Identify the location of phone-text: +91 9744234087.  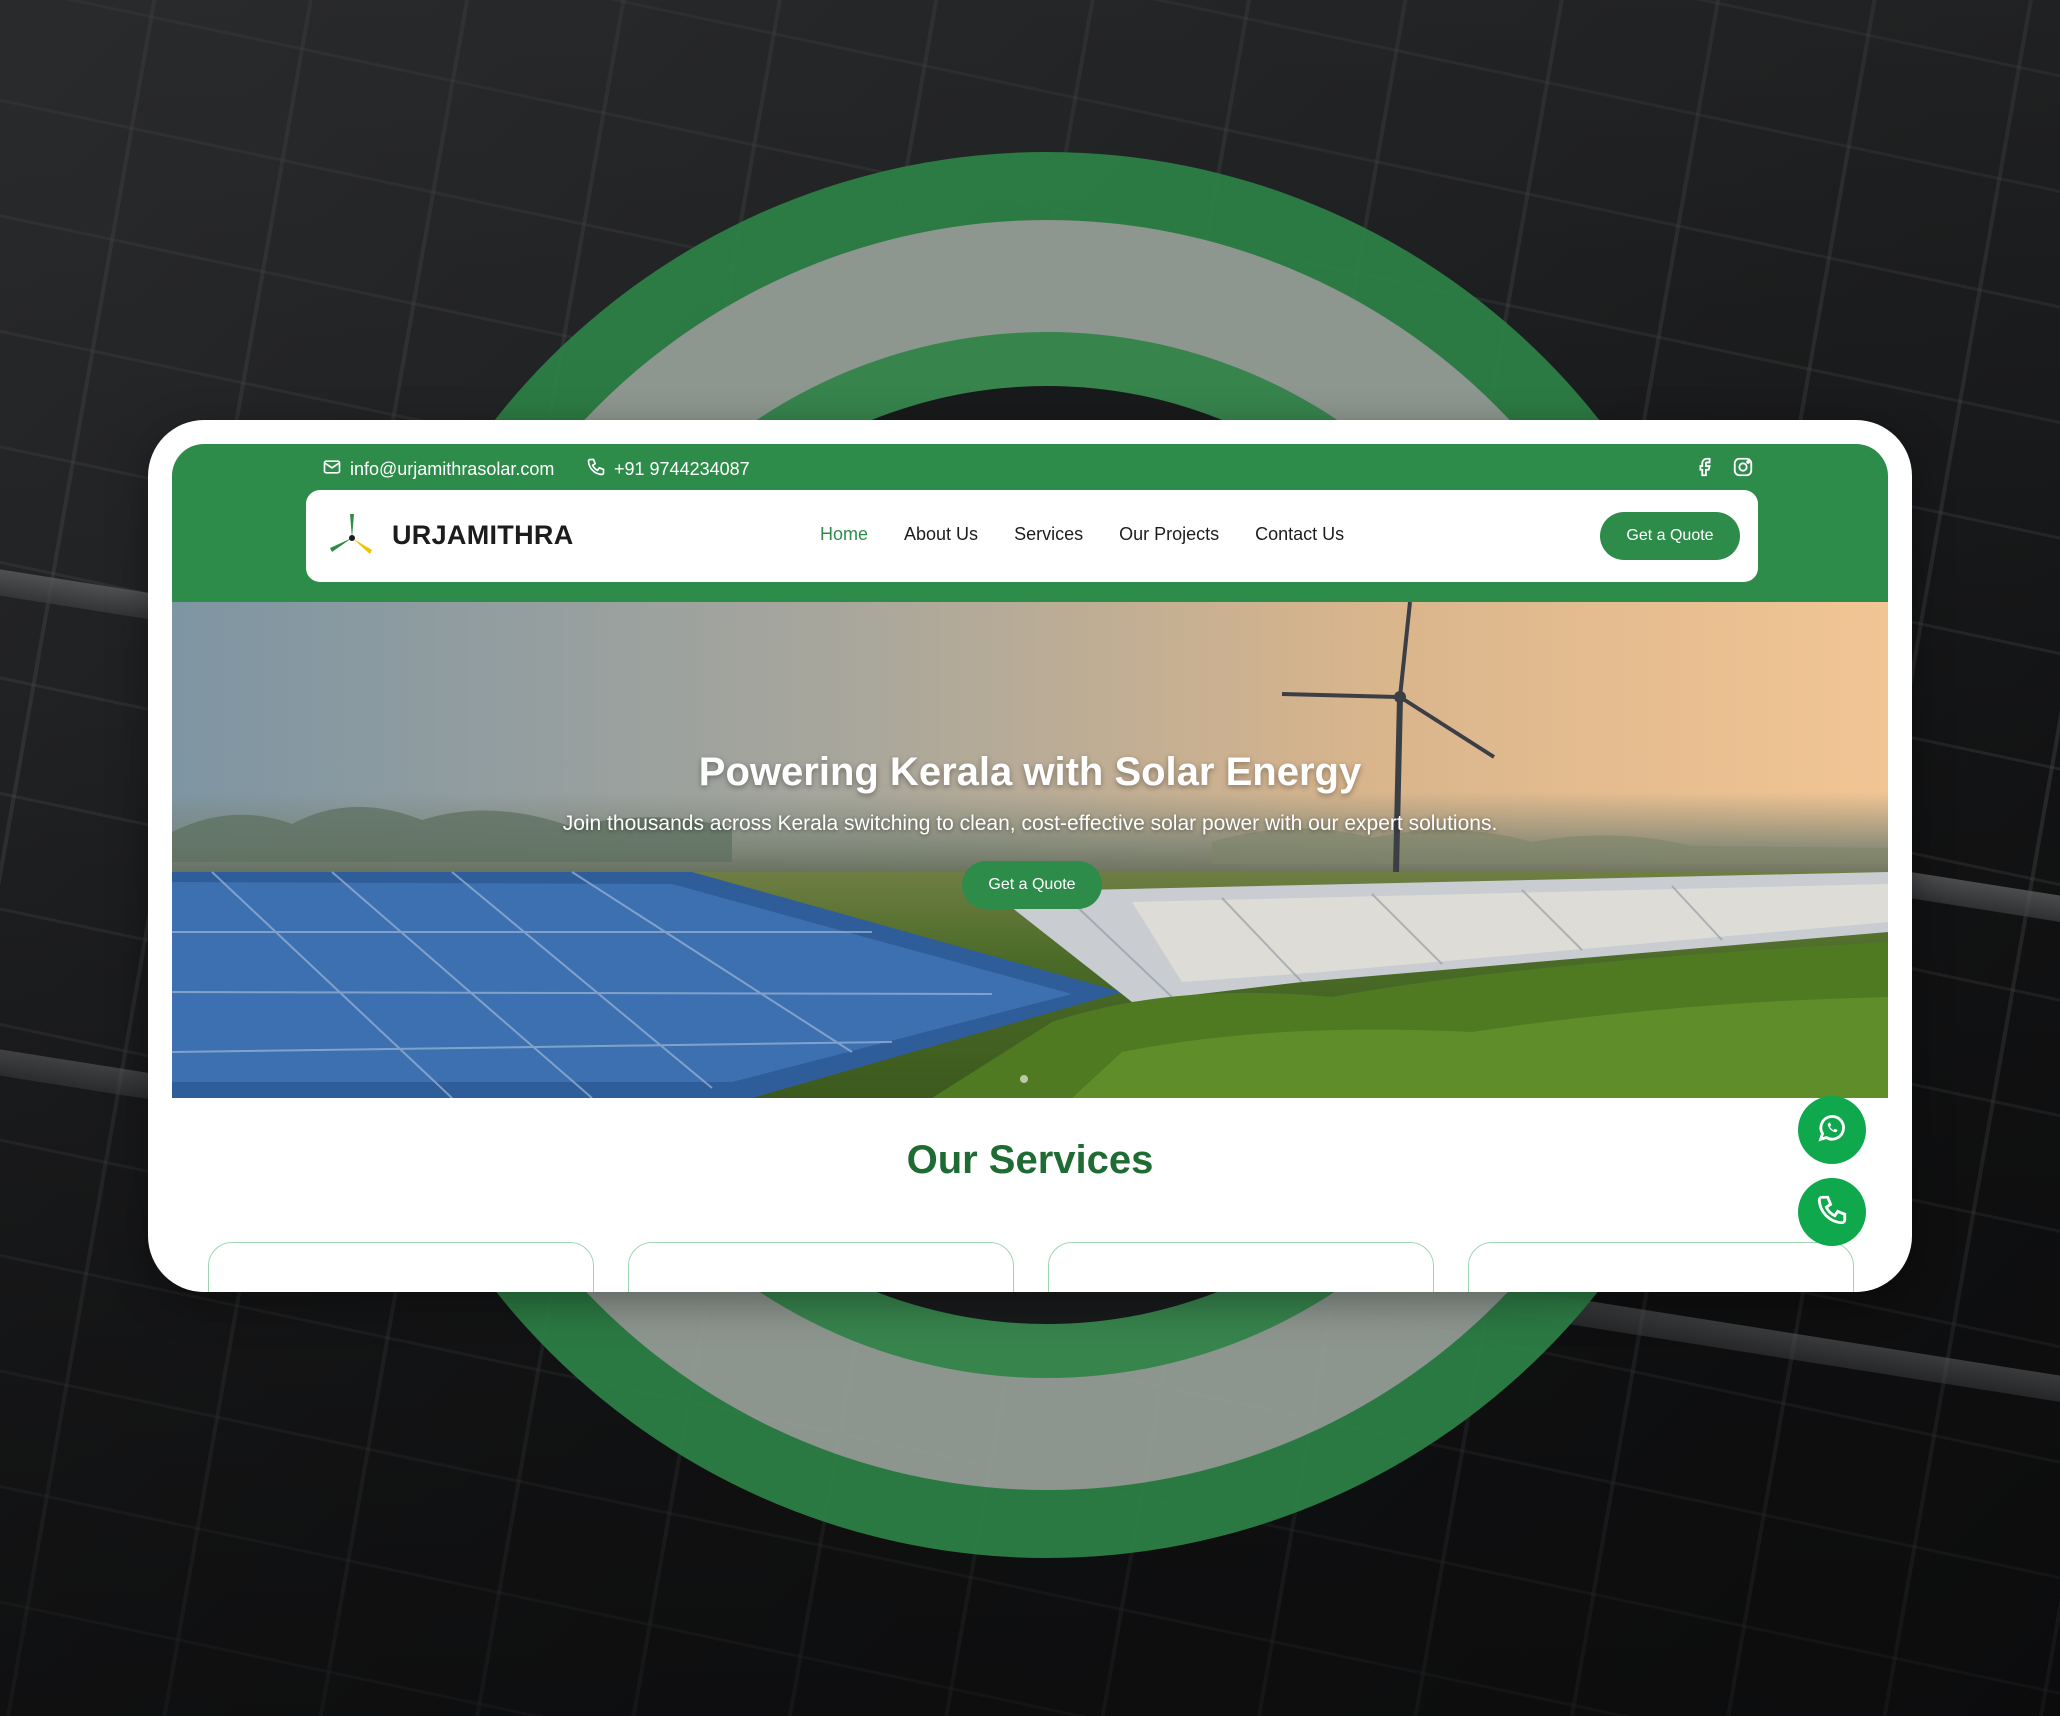
(682, 468).